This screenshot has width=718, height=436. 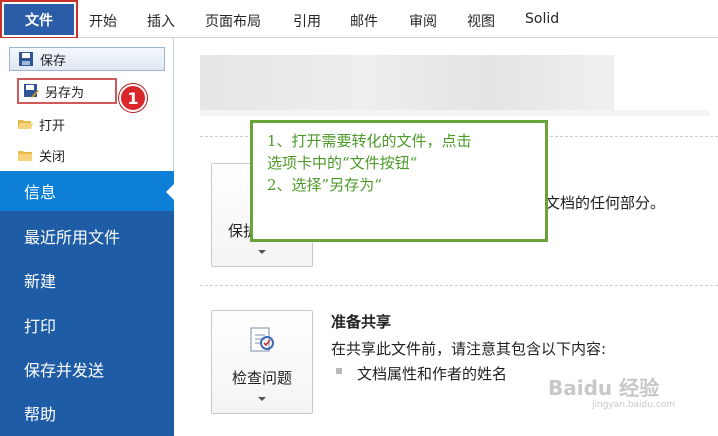 I want to click on file-tab-label: 文件, so click(x=39, y=19).